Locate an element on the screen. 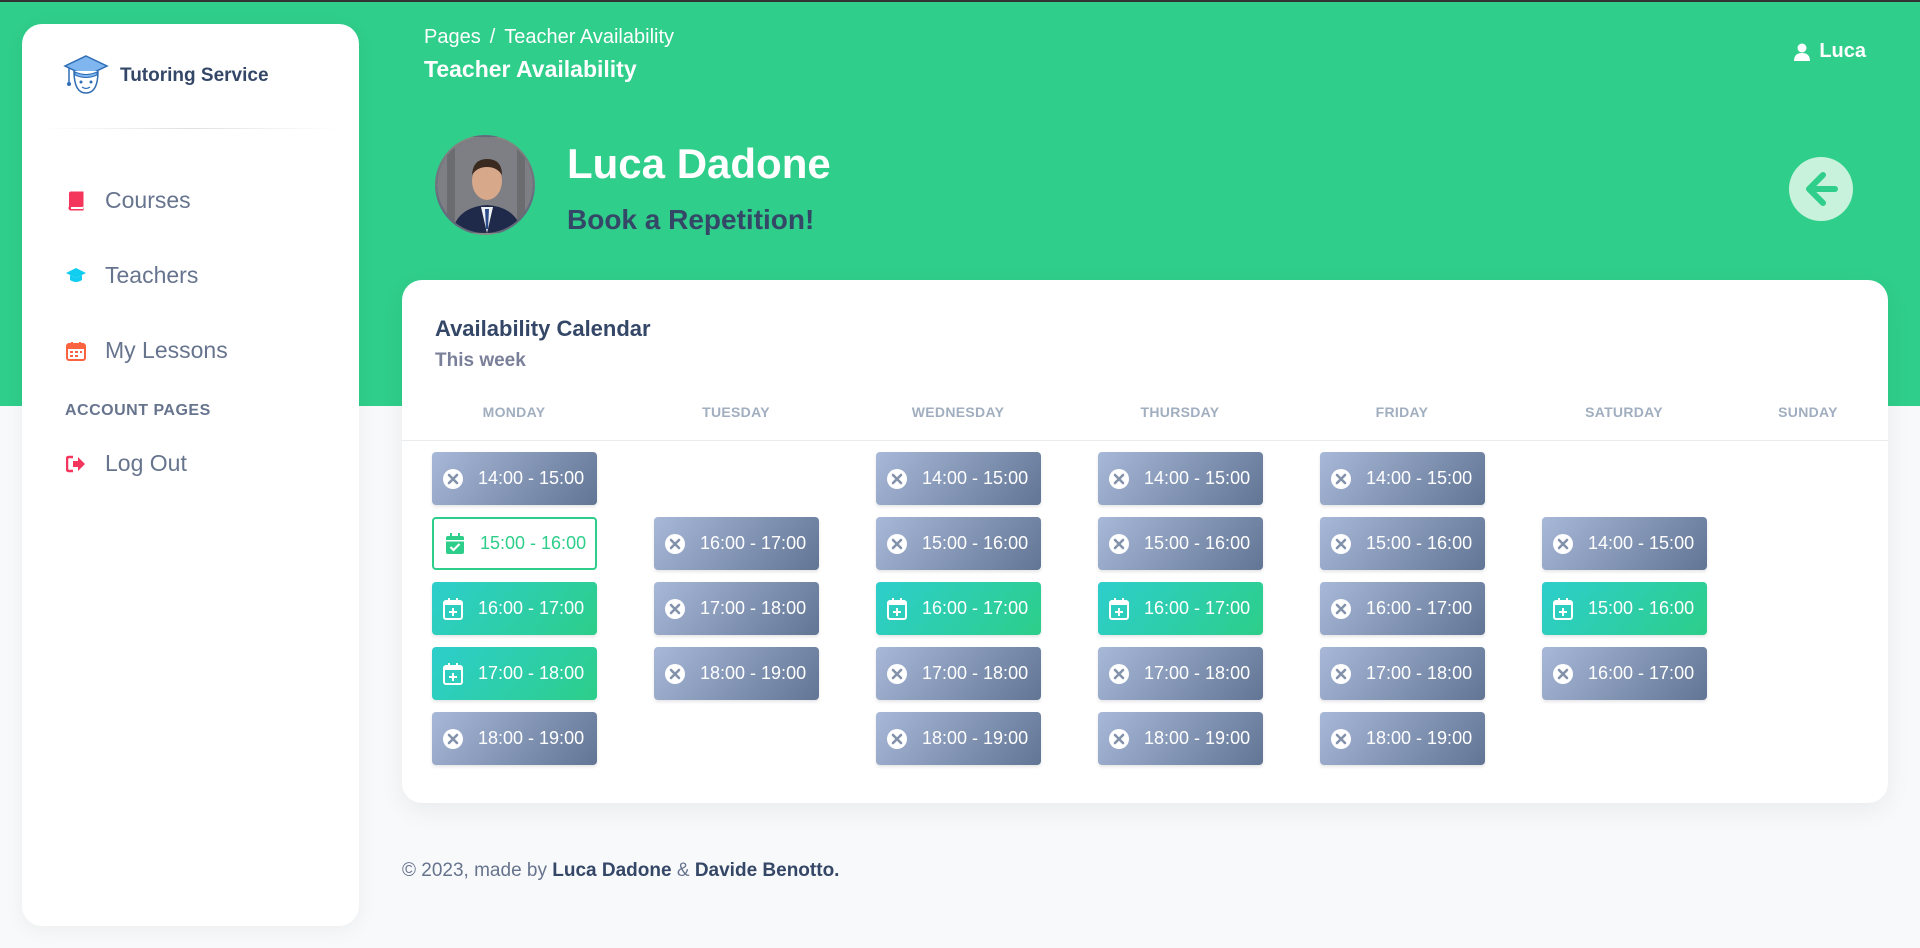  breadcrumb: Pages / Teacher Availability is located at coordinates (549, 37).